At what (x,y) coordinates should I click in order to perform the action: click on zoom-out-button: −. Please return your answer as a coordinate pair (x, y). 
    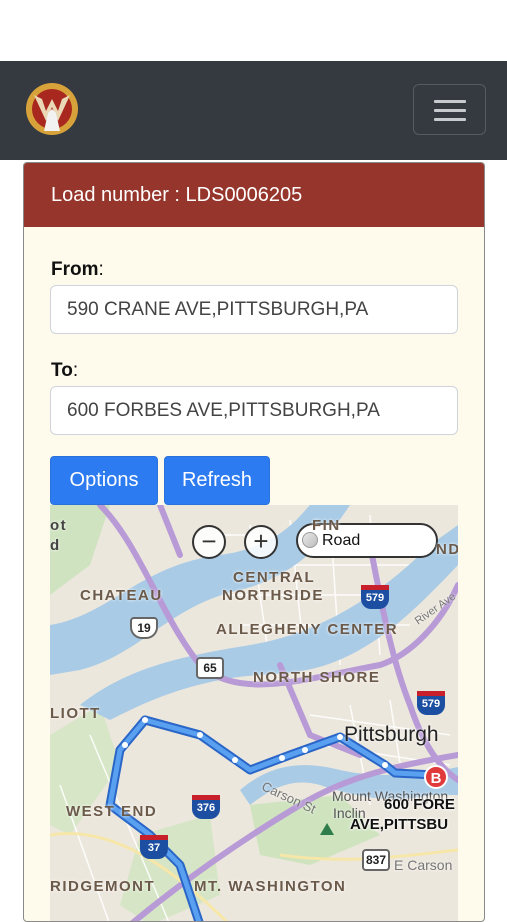
    Looking at the image, I should click on (209, 542).